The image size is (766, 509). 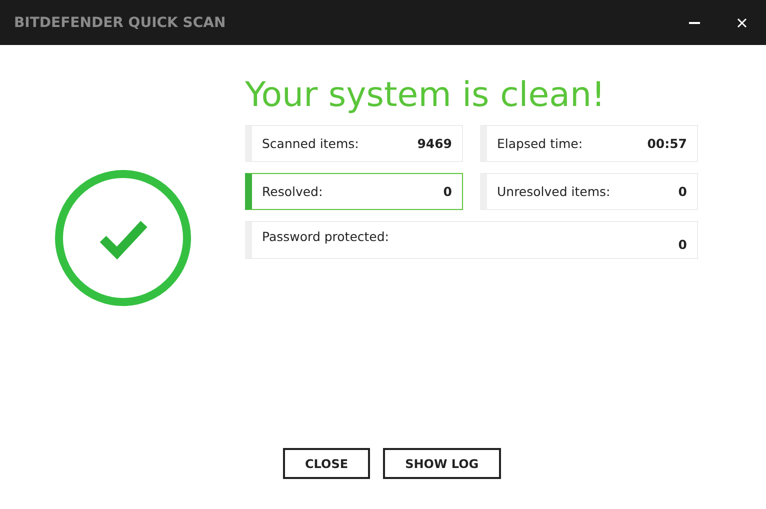 I want to click on minimize-icon, so click(x=694, y=23).